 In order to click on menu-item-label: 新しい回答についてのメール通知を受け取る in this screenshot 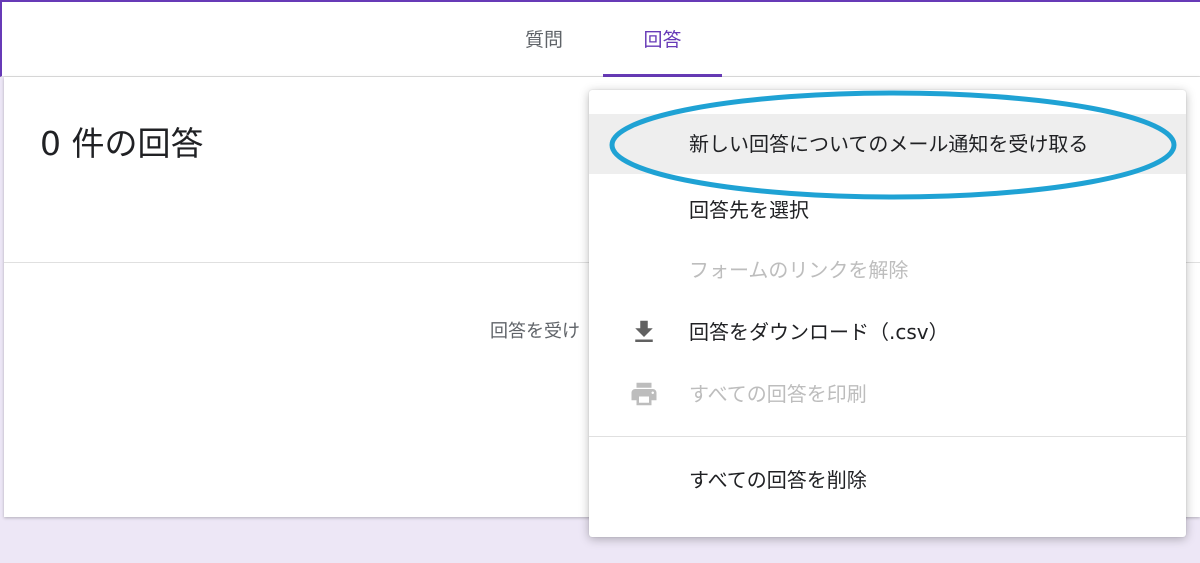, I will do `click(889, 144)`.